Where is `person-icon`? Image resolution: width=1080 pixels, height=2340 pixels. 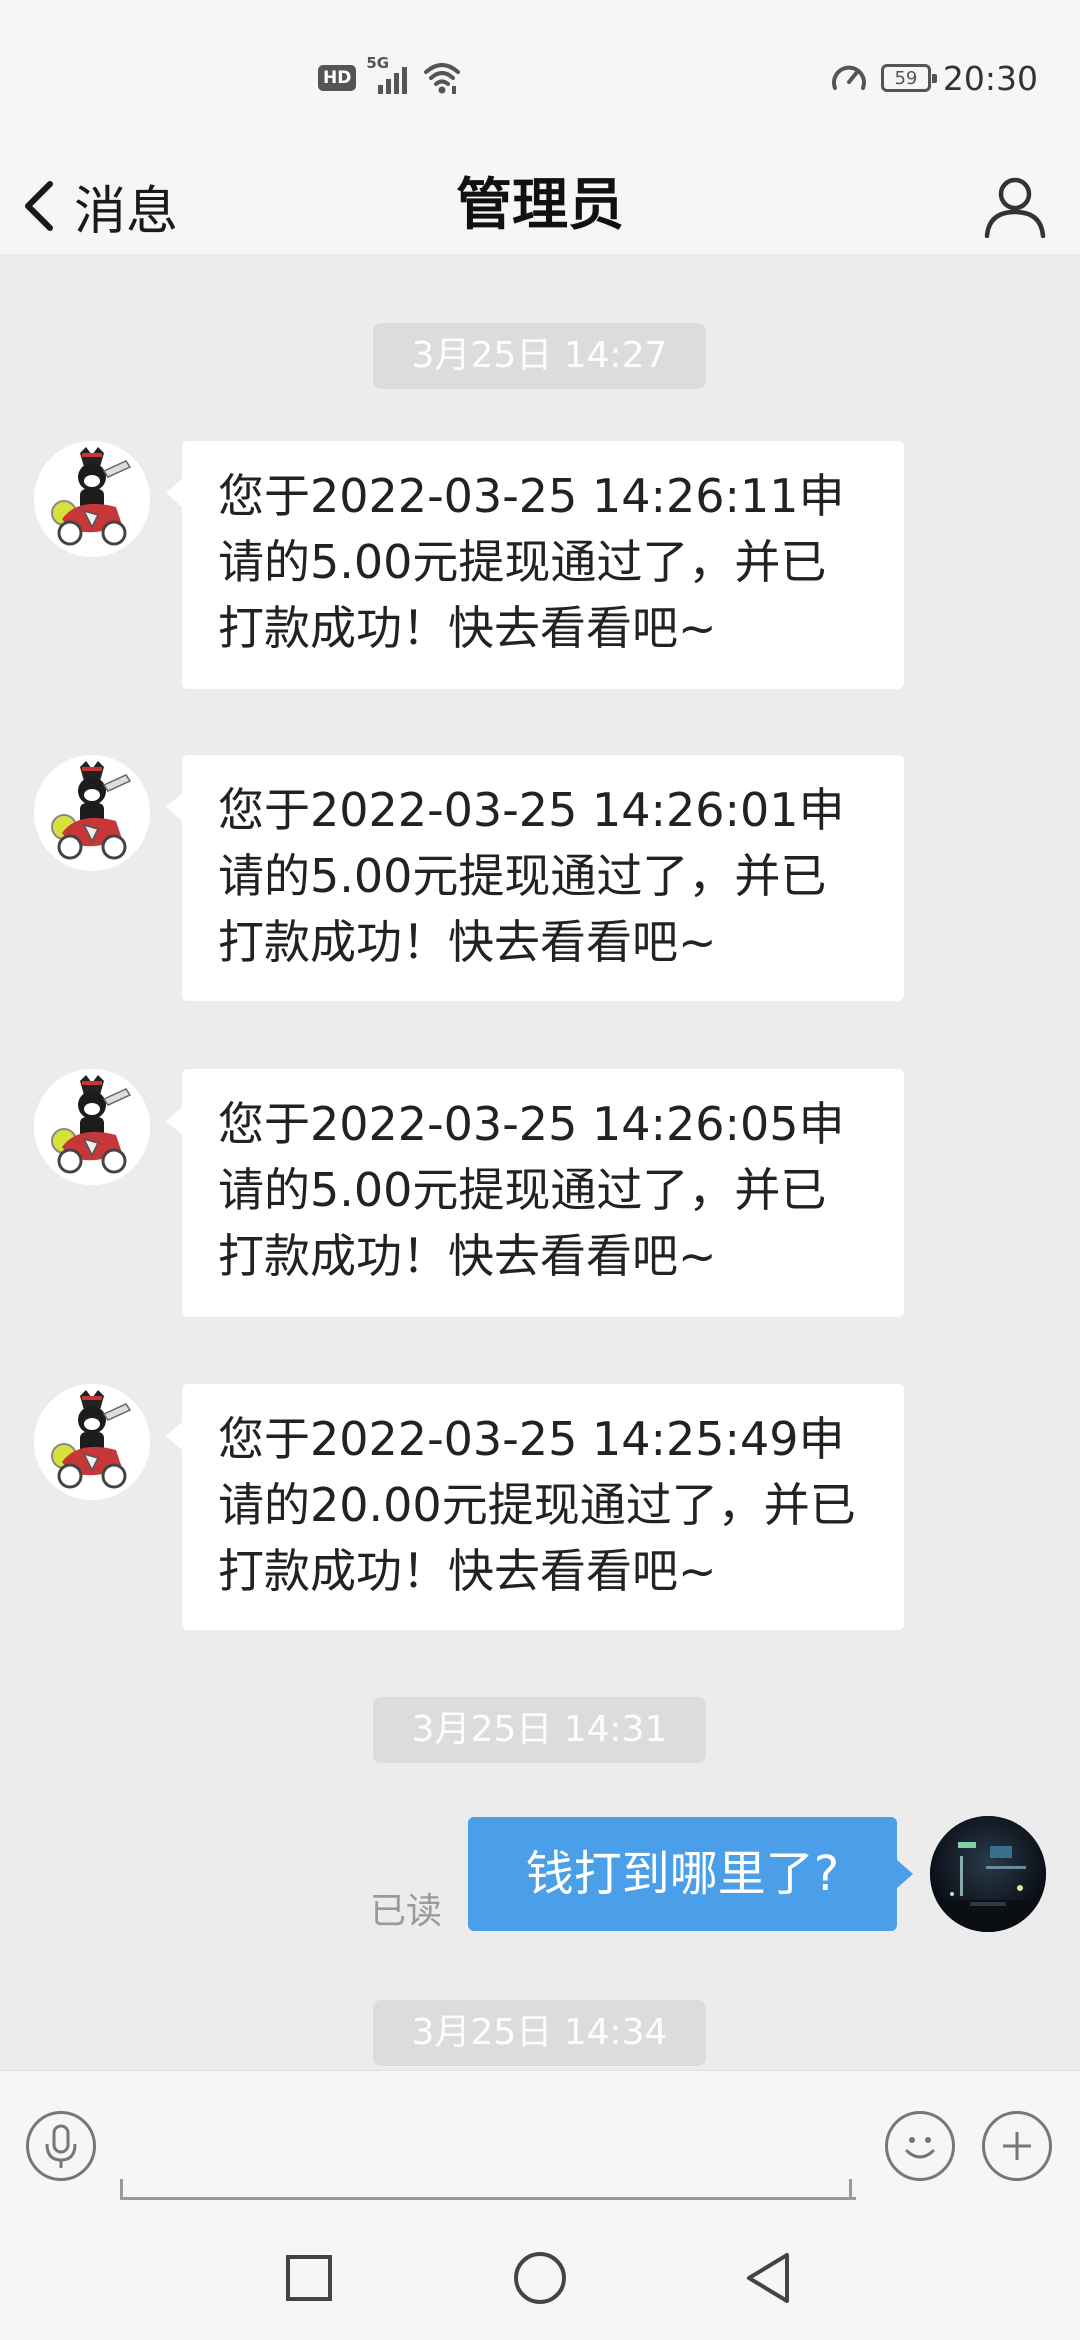
person-icon is located at coordinates (1015, 207).